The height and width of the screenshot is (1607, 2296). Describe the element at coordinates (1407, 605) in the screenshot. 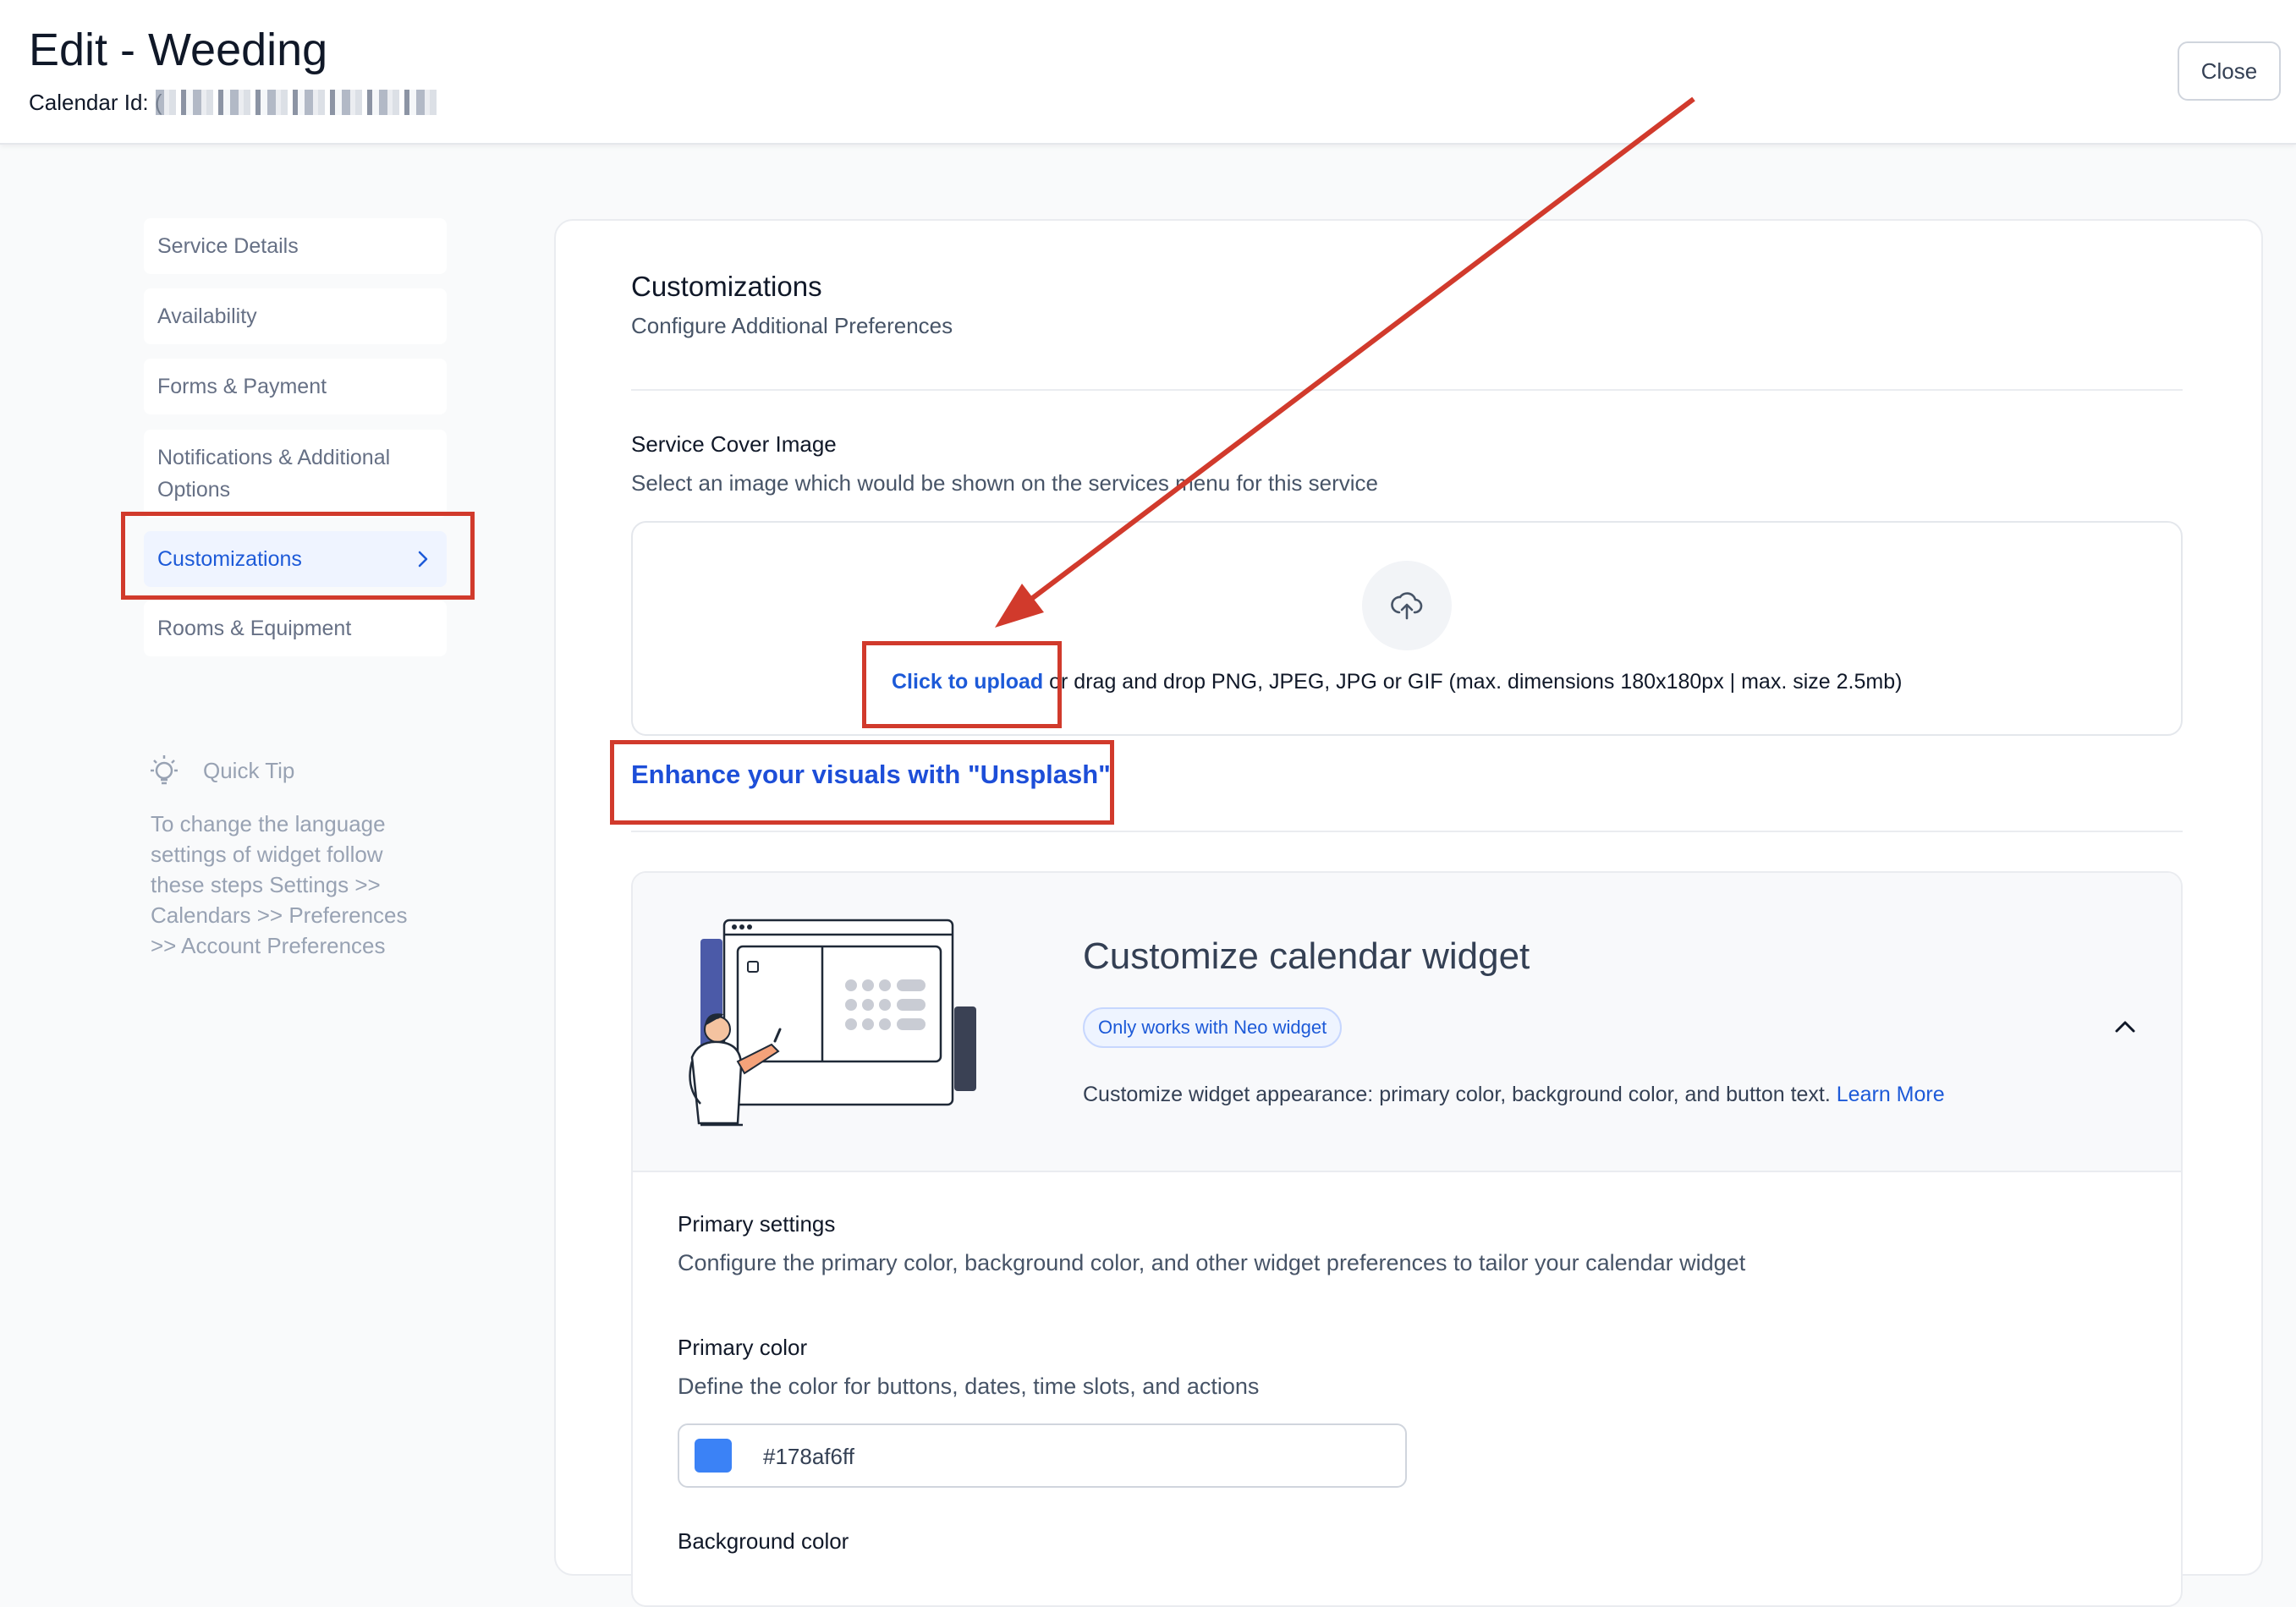

I see `cloud-upload-icon` at that location.